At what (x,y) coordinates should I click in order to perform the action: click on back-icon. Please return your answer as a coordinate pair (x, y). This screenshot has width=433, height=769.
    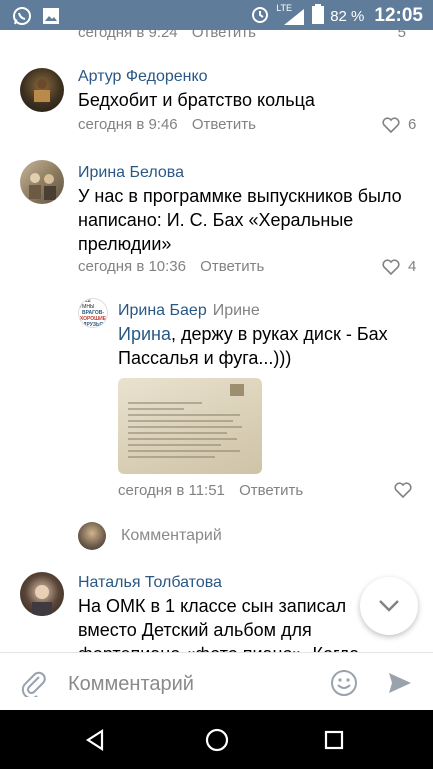
    Looking at the image, I should click on (94, 740).